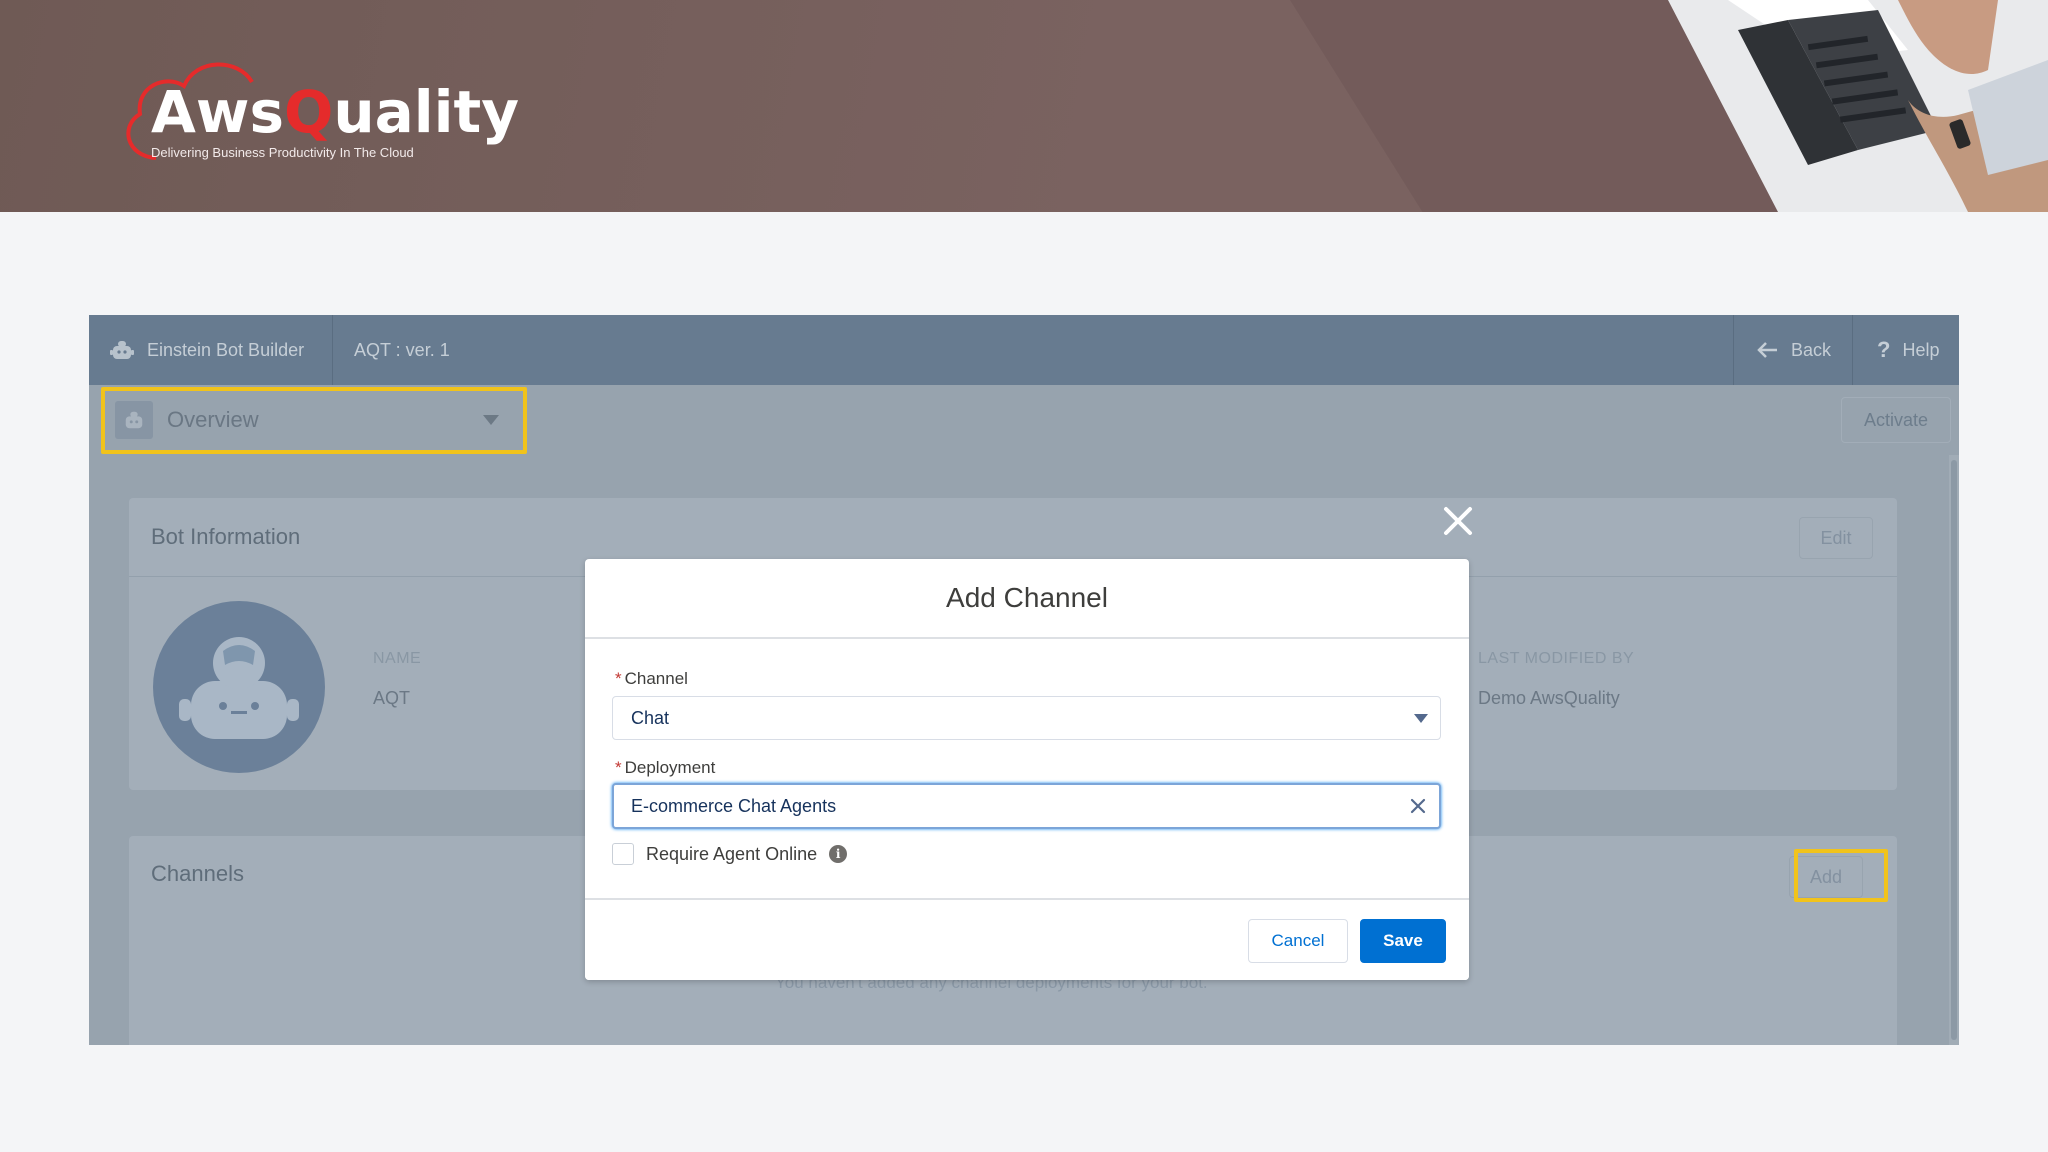 The image size is (2048, 1152). I want to click on last-modified-label: LAST MODIFIED BY, so click(1556, 658).